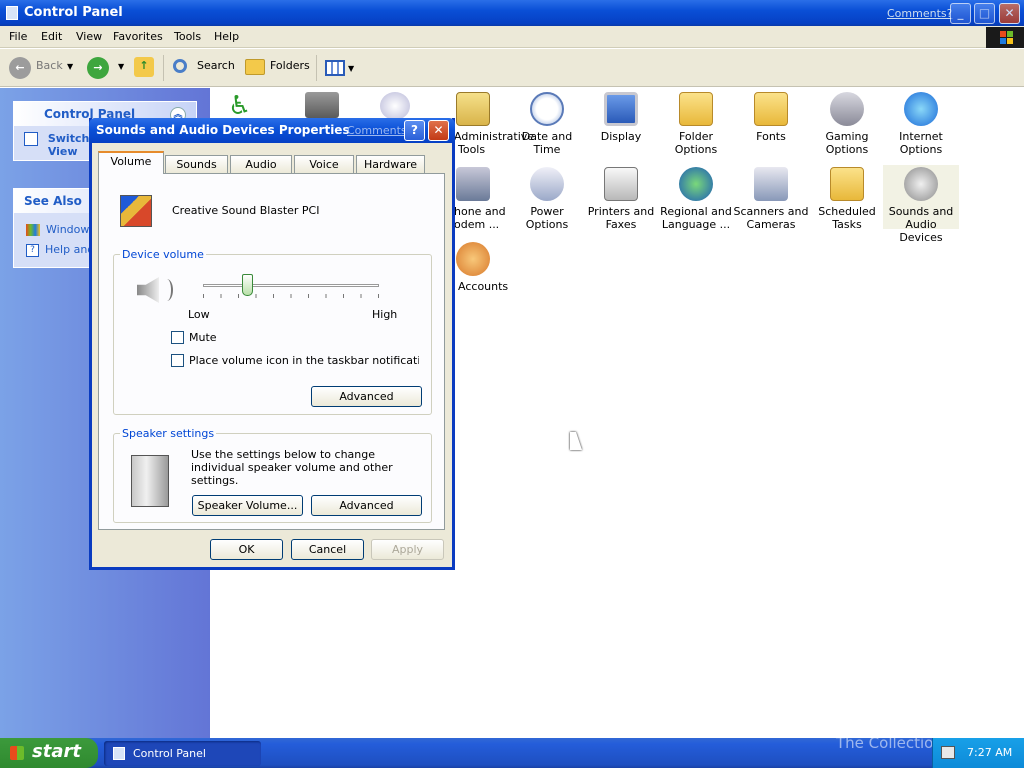 This screenshot has width=1024, height=768. I want to click on views-icon, so click(335, 68).